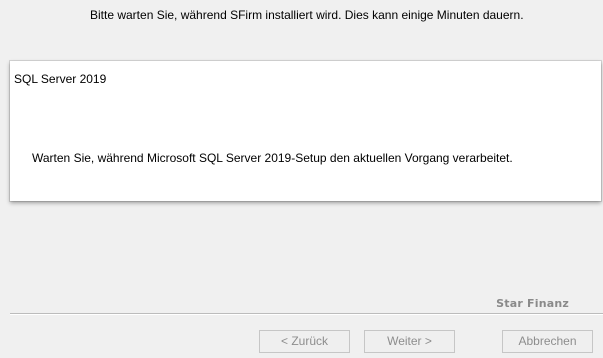 This screenshot has width=603, height=358. What do you see at coordinates (60, 79) in the screenshot?
I see `dialog-title: SQL Server 2019` at bounding box center [60, 79].